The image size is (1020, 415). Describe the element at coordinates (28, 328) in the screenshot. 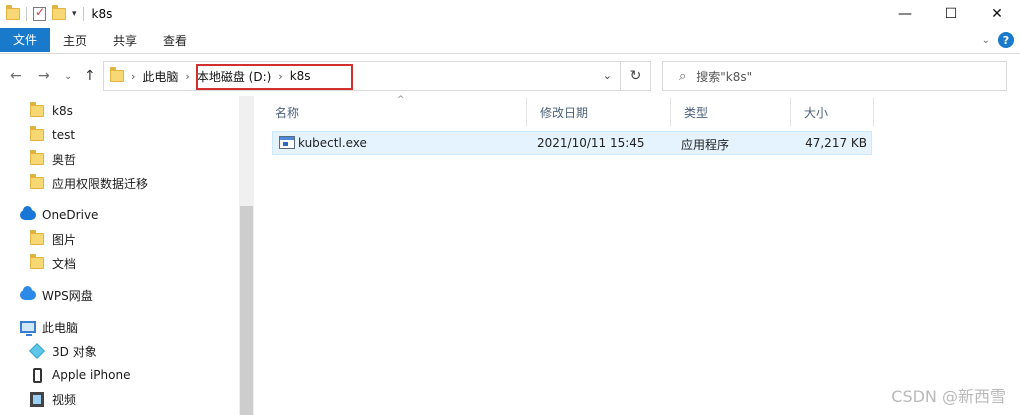

I see `computer-icon` at that location.